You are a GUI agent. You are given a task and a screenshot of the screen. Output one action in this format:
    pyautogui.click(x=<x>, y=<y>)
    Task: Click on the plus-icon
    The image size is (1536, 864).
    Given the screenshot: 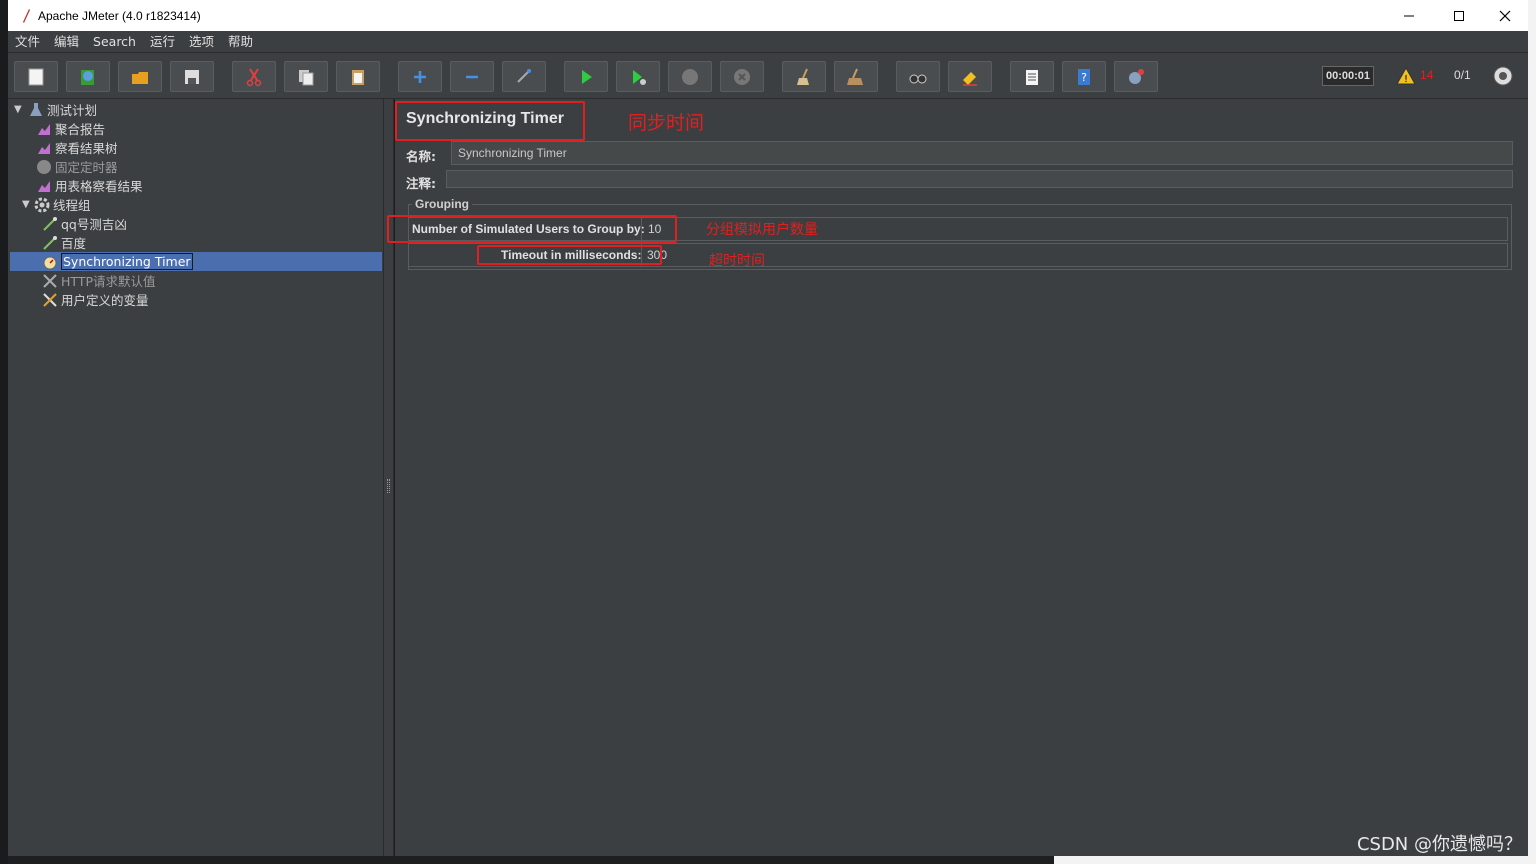 What is the action you would take?
    pyautogui.click(x=420, y=76)
    